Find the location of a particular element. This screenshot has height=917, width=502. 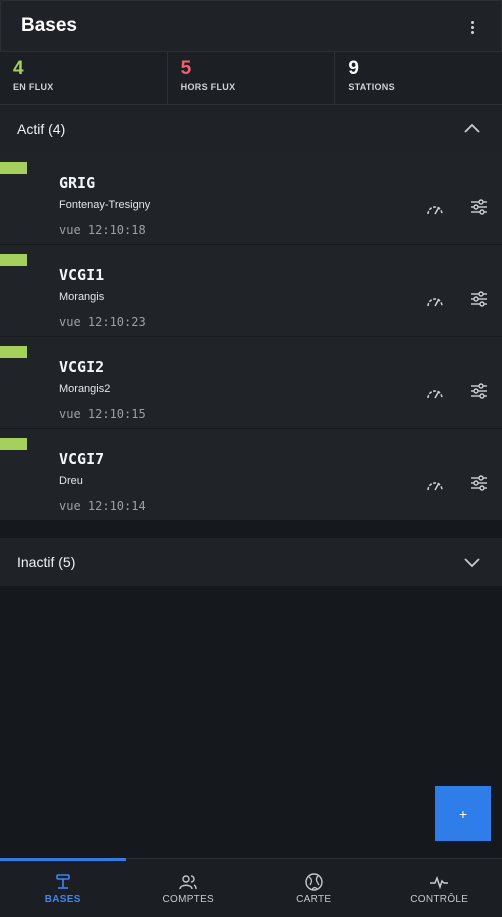

page-title: Bases is located at coordinates (49, 25).